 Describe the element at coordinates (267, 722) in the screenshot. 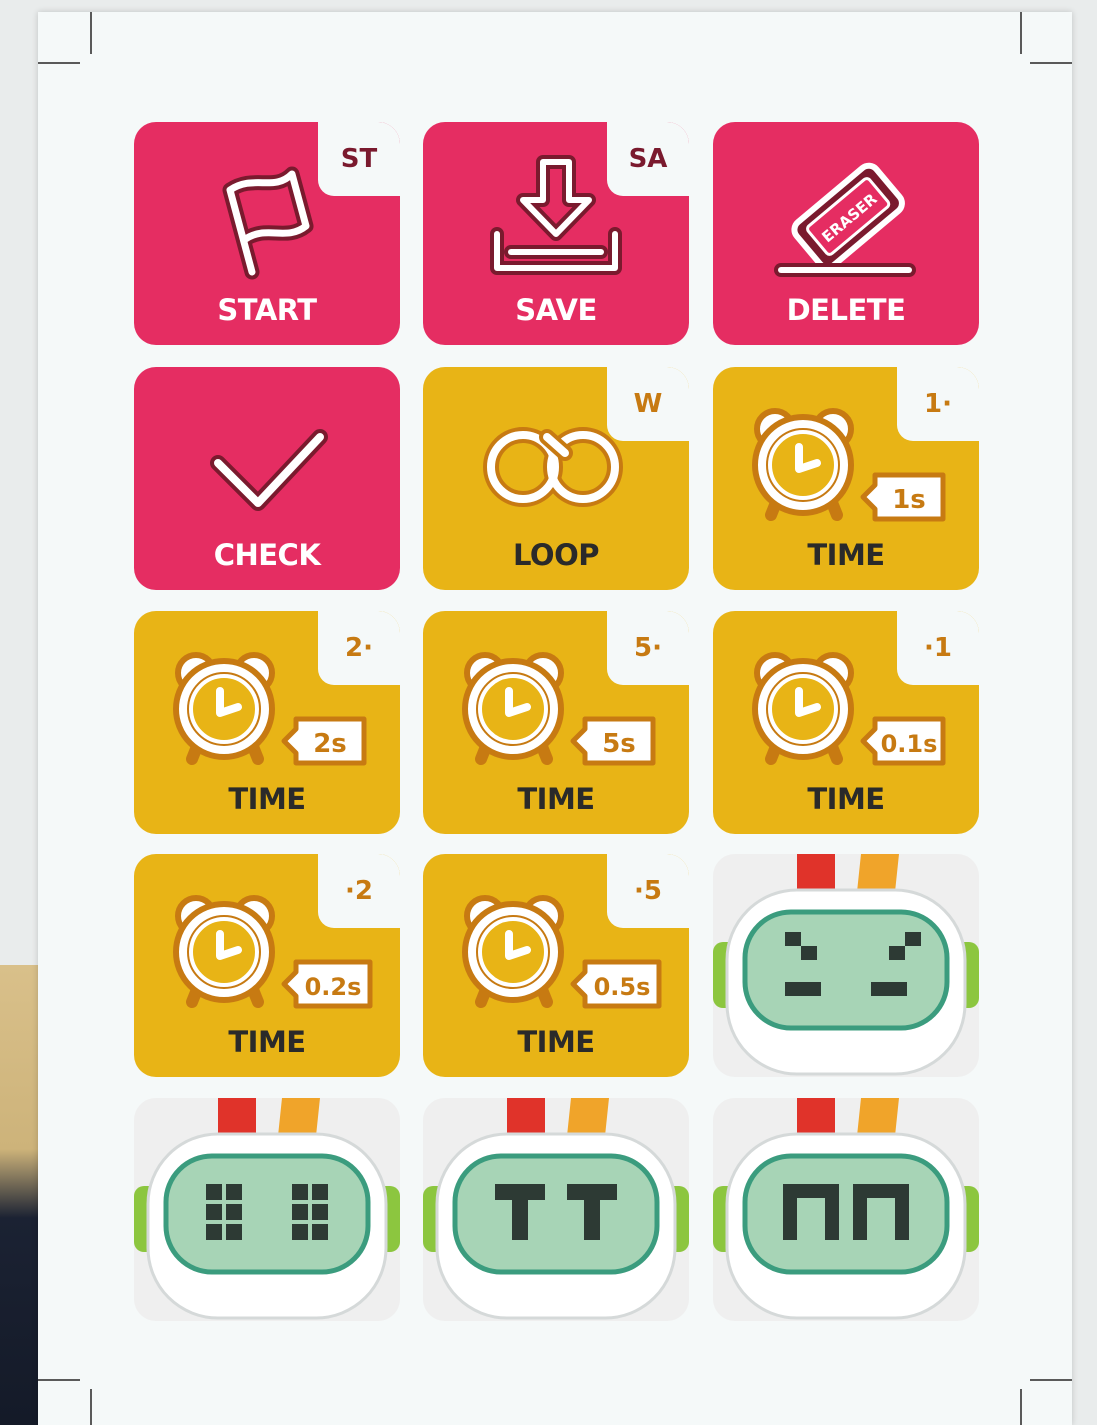

I see `card-time-2s: 2s 2· TIME` at that location.